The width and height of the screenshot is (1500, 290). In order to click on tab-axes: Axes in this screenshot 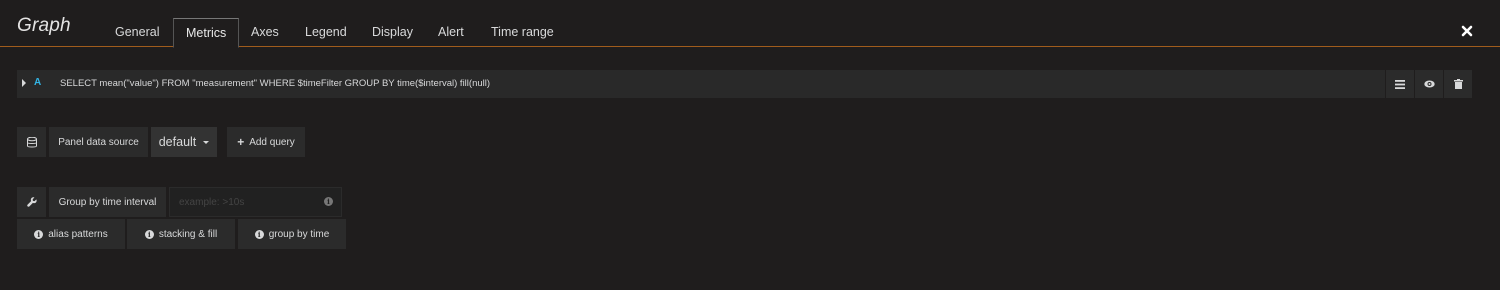, I will do `click(265, 32)`.